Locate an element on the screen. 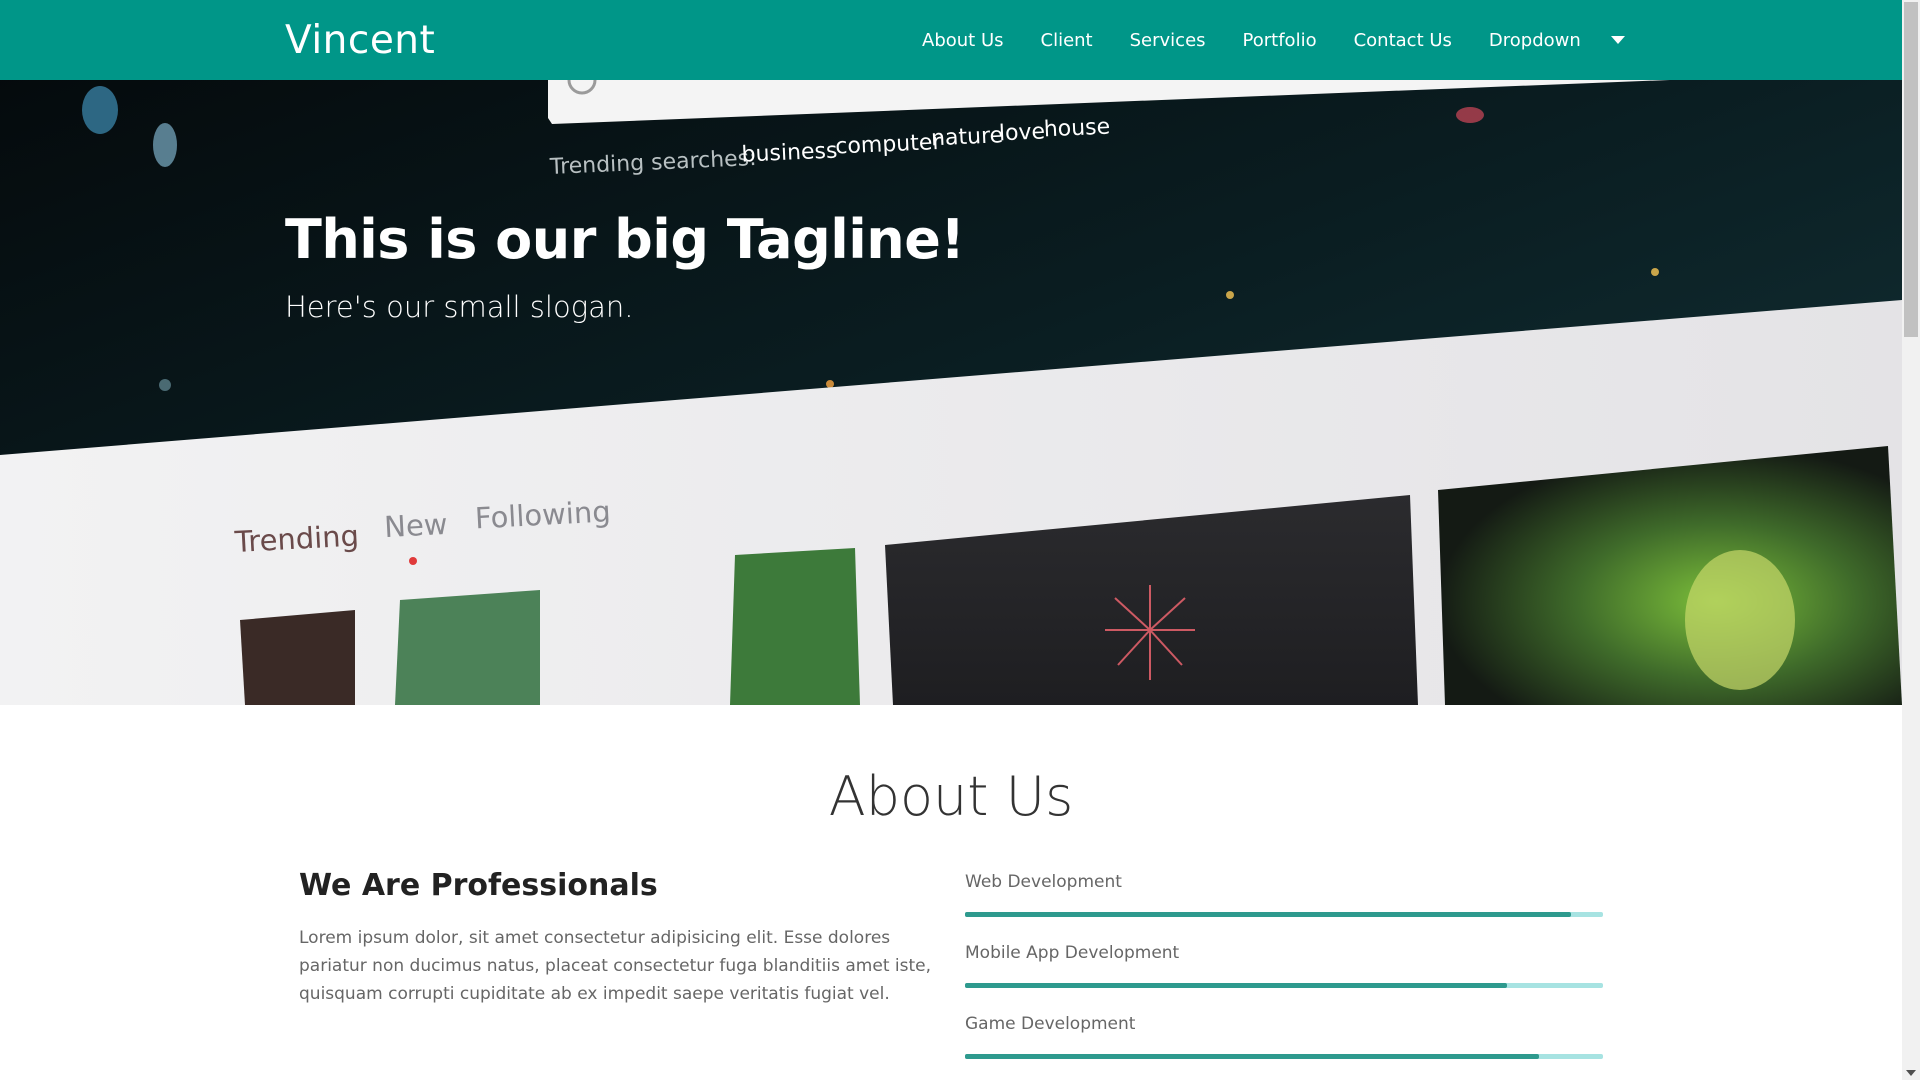 The image size is (1920, 1080). hero-tagline: This is our big Tagline! is located at coordinates (625, 239).